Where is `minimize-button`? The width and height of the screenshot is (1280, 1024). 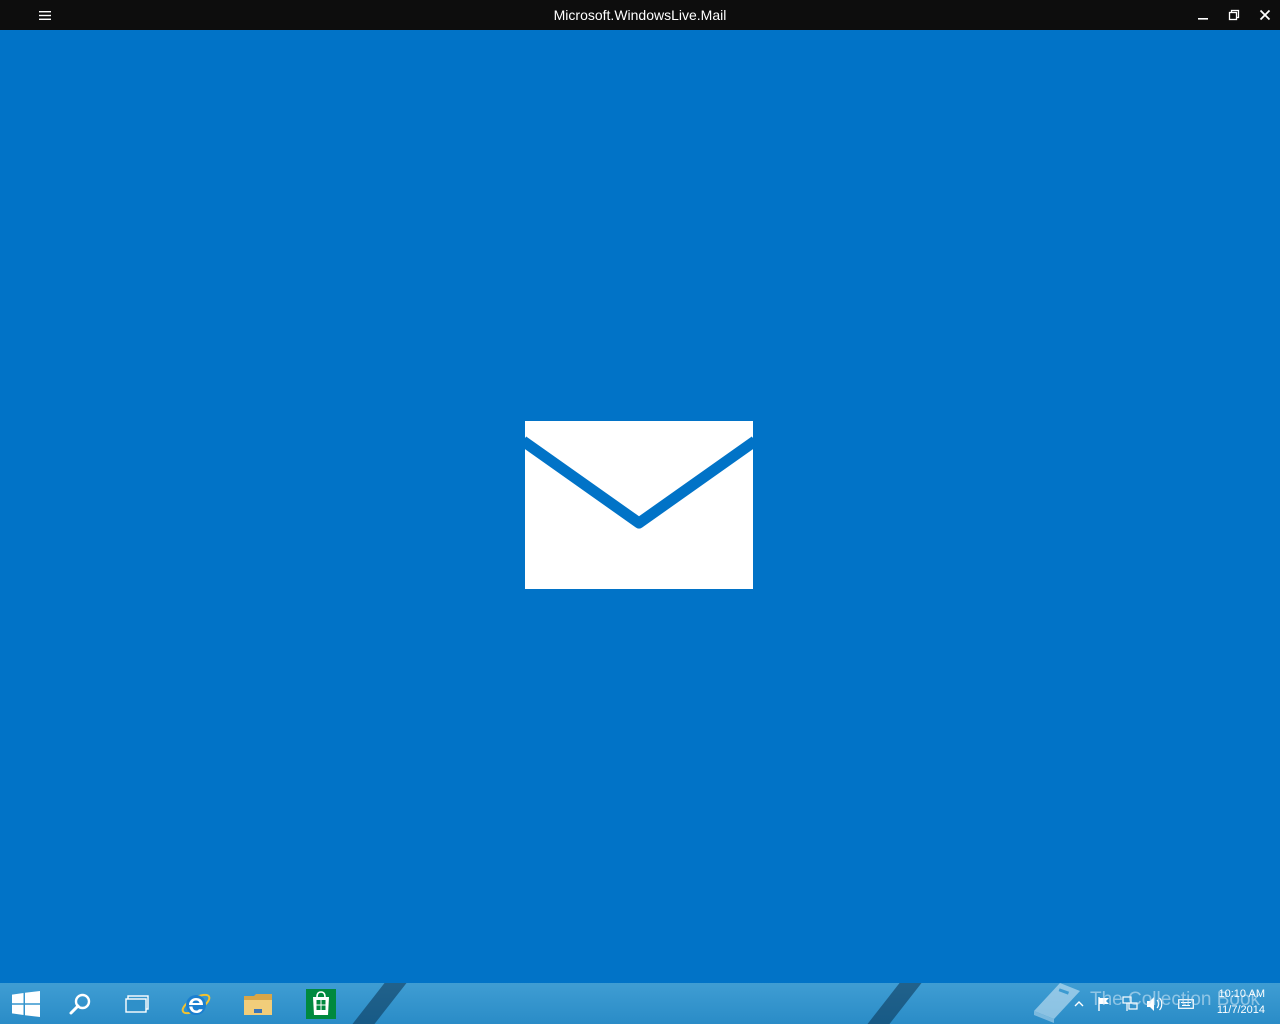
minimize-button is located at coordinates (1203, 15).